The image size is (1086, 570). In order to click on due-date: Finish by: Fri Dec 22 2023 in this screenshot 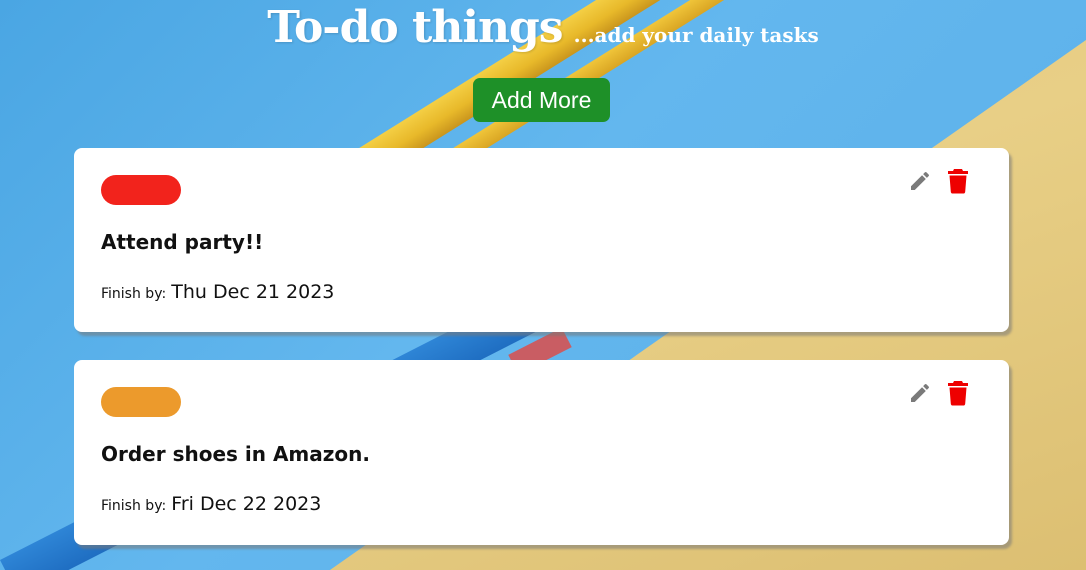, I will do `click(211, 504)`.